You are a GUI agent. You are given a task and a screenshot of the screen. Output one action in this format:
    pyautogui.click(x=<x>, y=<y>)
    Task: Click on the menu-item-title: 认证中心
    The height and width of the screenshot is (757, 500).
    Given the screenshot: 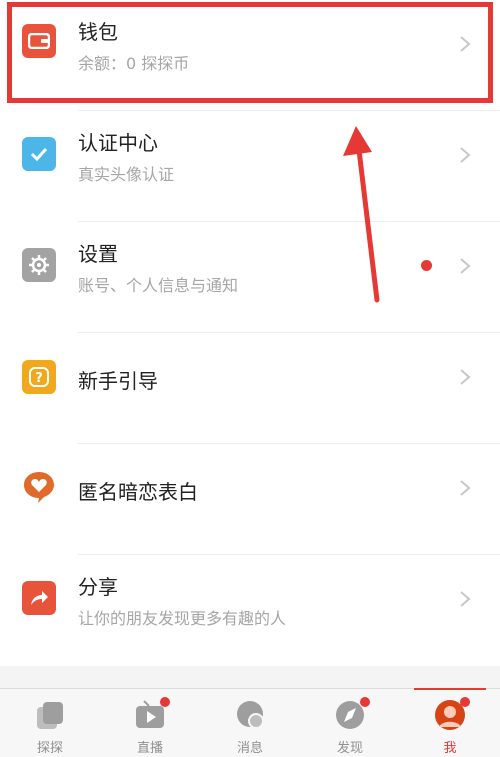 What is the action you would take?
    pyautogui.click(x=118, y=143)
    